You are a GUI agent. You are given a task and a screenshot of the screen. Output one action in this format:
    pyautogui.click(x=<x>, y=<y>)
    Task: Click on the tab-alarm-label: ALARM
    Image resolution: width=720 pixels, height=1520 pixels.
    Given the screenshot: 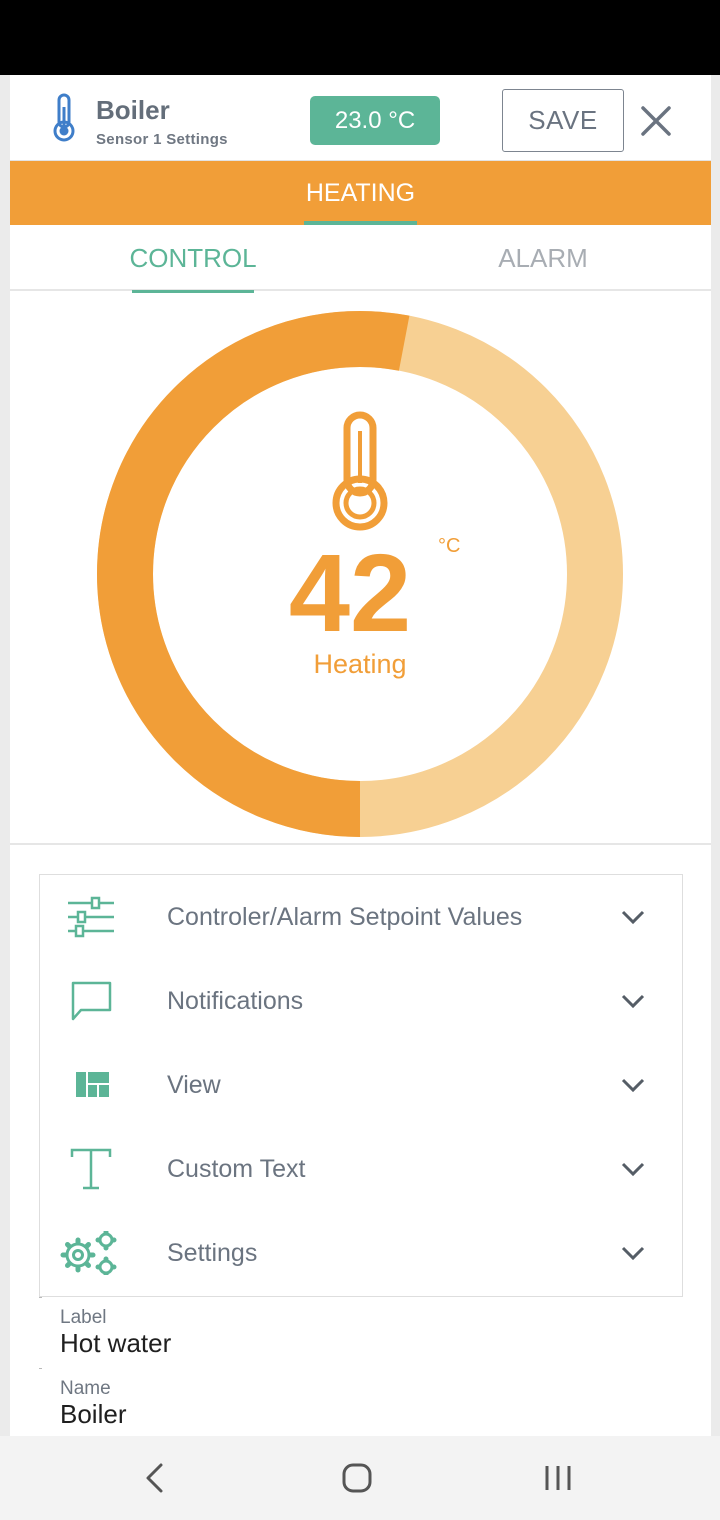 What is the action you would take?
    pyautogui.click(x=543, y=257)
    